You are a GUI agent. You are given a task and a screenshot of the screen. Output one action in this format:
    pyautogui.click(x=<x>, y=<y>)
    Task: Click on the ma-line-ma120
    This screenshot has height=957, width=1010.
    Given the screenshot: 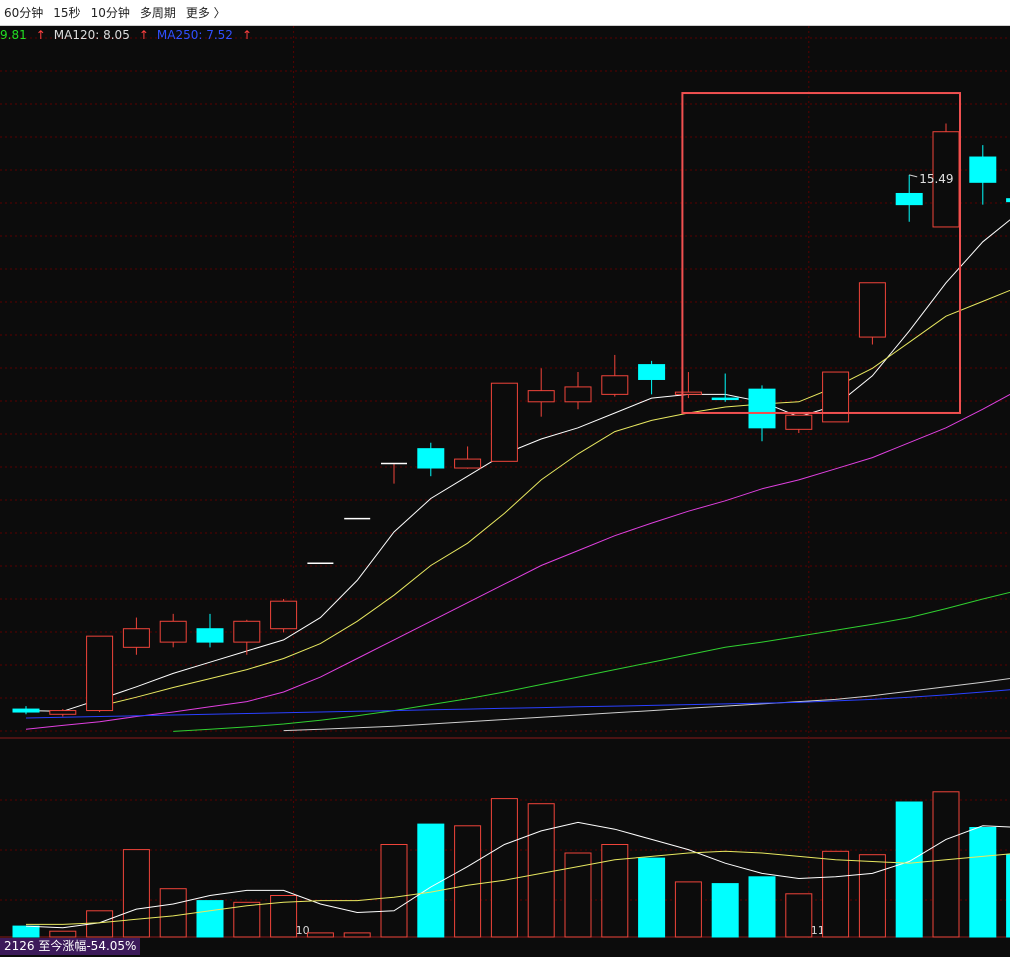 What is the action you would take?
    pyautogui.click(x=646, y=704)
    